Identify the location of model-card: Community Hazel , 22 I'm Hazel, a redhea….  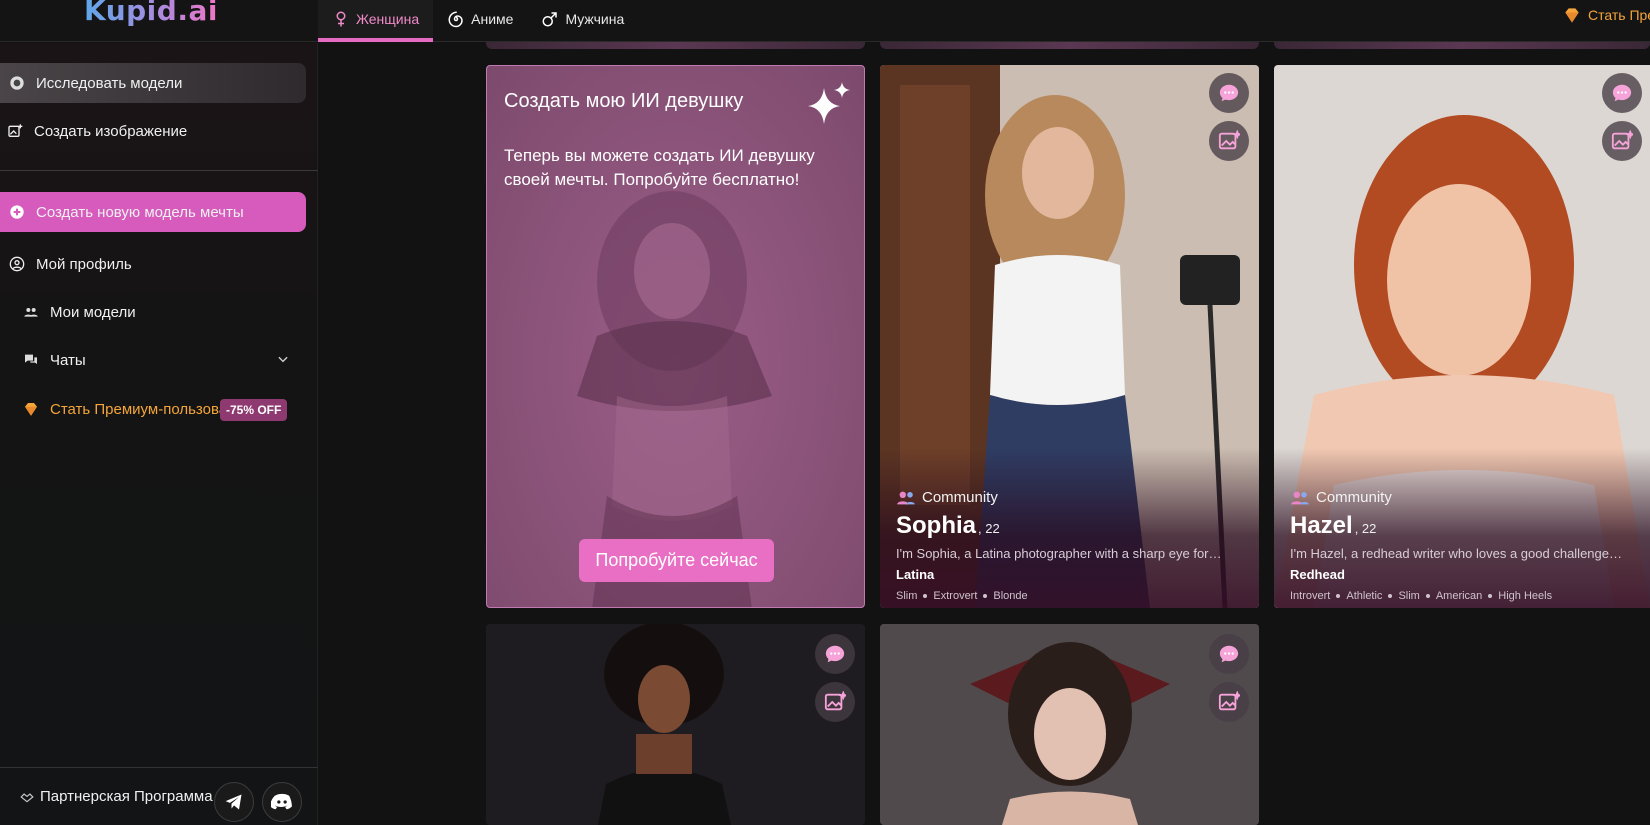
(1462, 336).